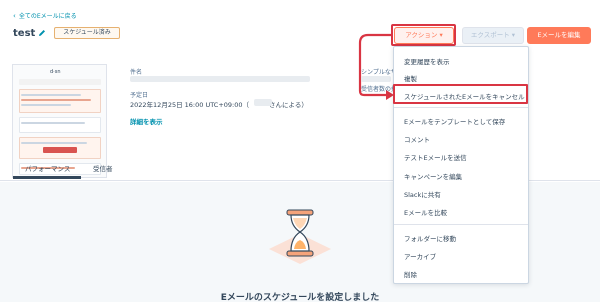 The width and height of the screenshot is (600, 302). Describe the element at coordinates (433, 176) in the screenshot. I see `menu-item-edit-campaign: キャンペーンを編集` at that location.